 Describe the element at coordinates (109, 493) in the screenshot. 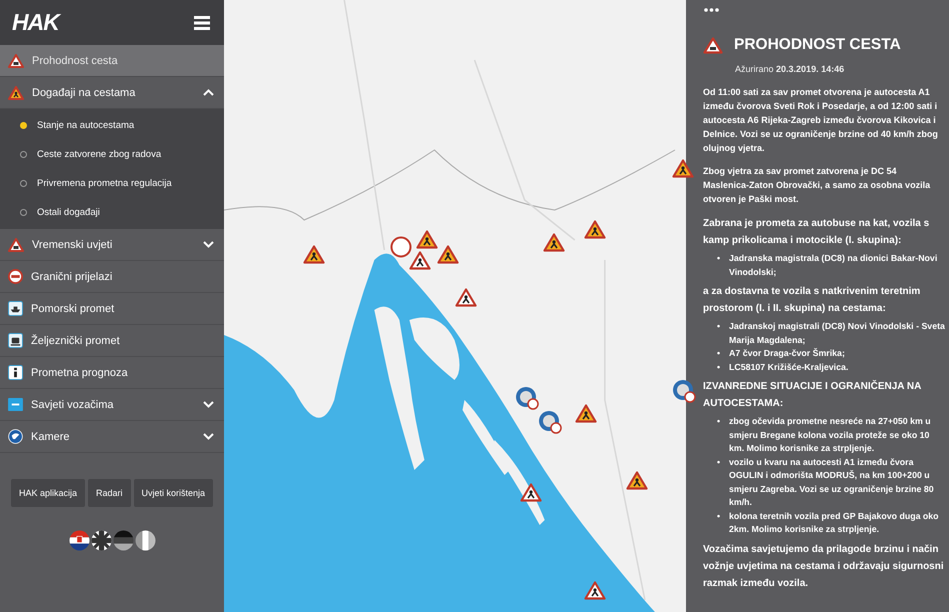

I see `link-button: Radari` at that location.